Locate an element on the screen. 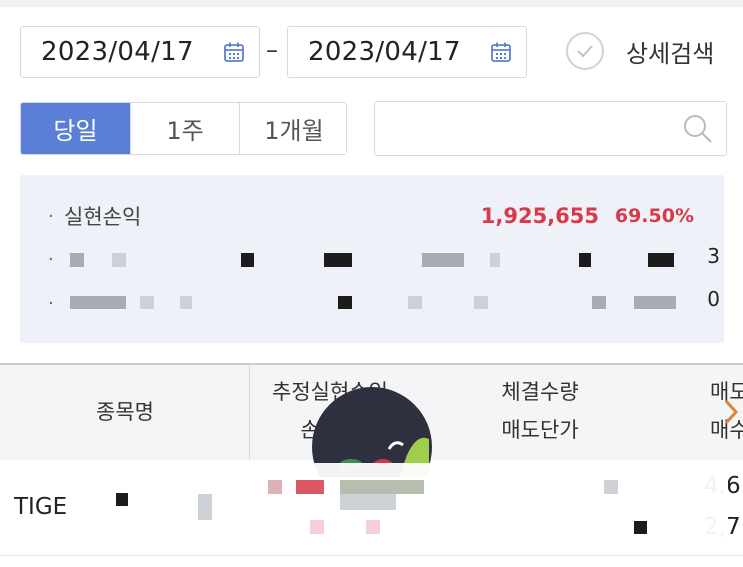 Image resolution: width=743 pixels, height=567 pixels. realized-pl-label: 실현손익 is located at coordinates (103, 217).